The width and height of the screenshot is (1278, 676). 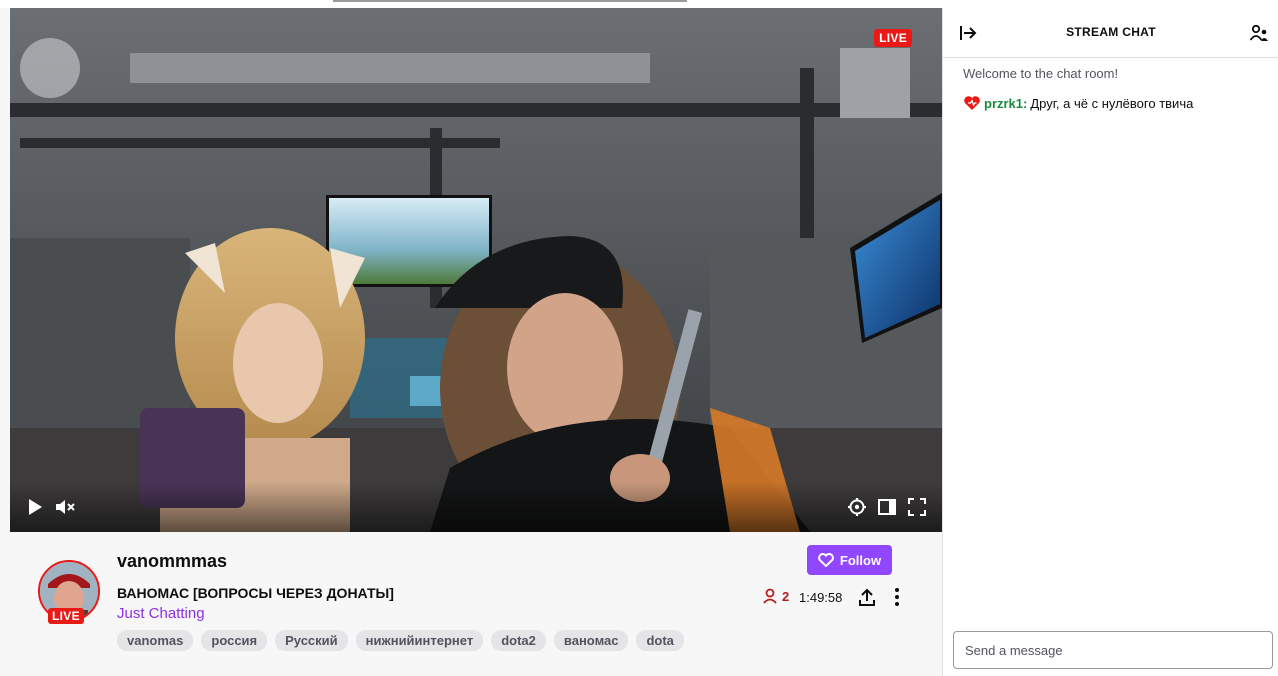 I want to click on fullscreen-button, so click(x=917, y=507).